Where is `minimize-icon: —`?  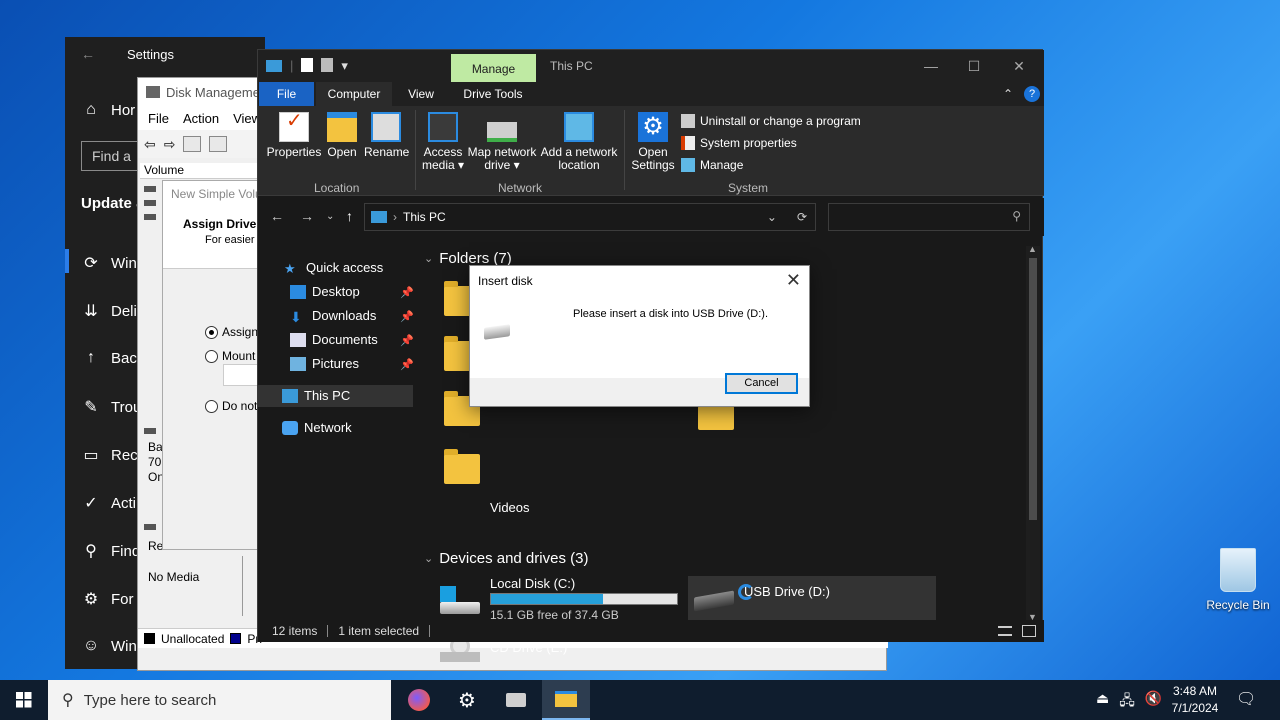 minimize-icon: — is located at coordinates (931, 66).